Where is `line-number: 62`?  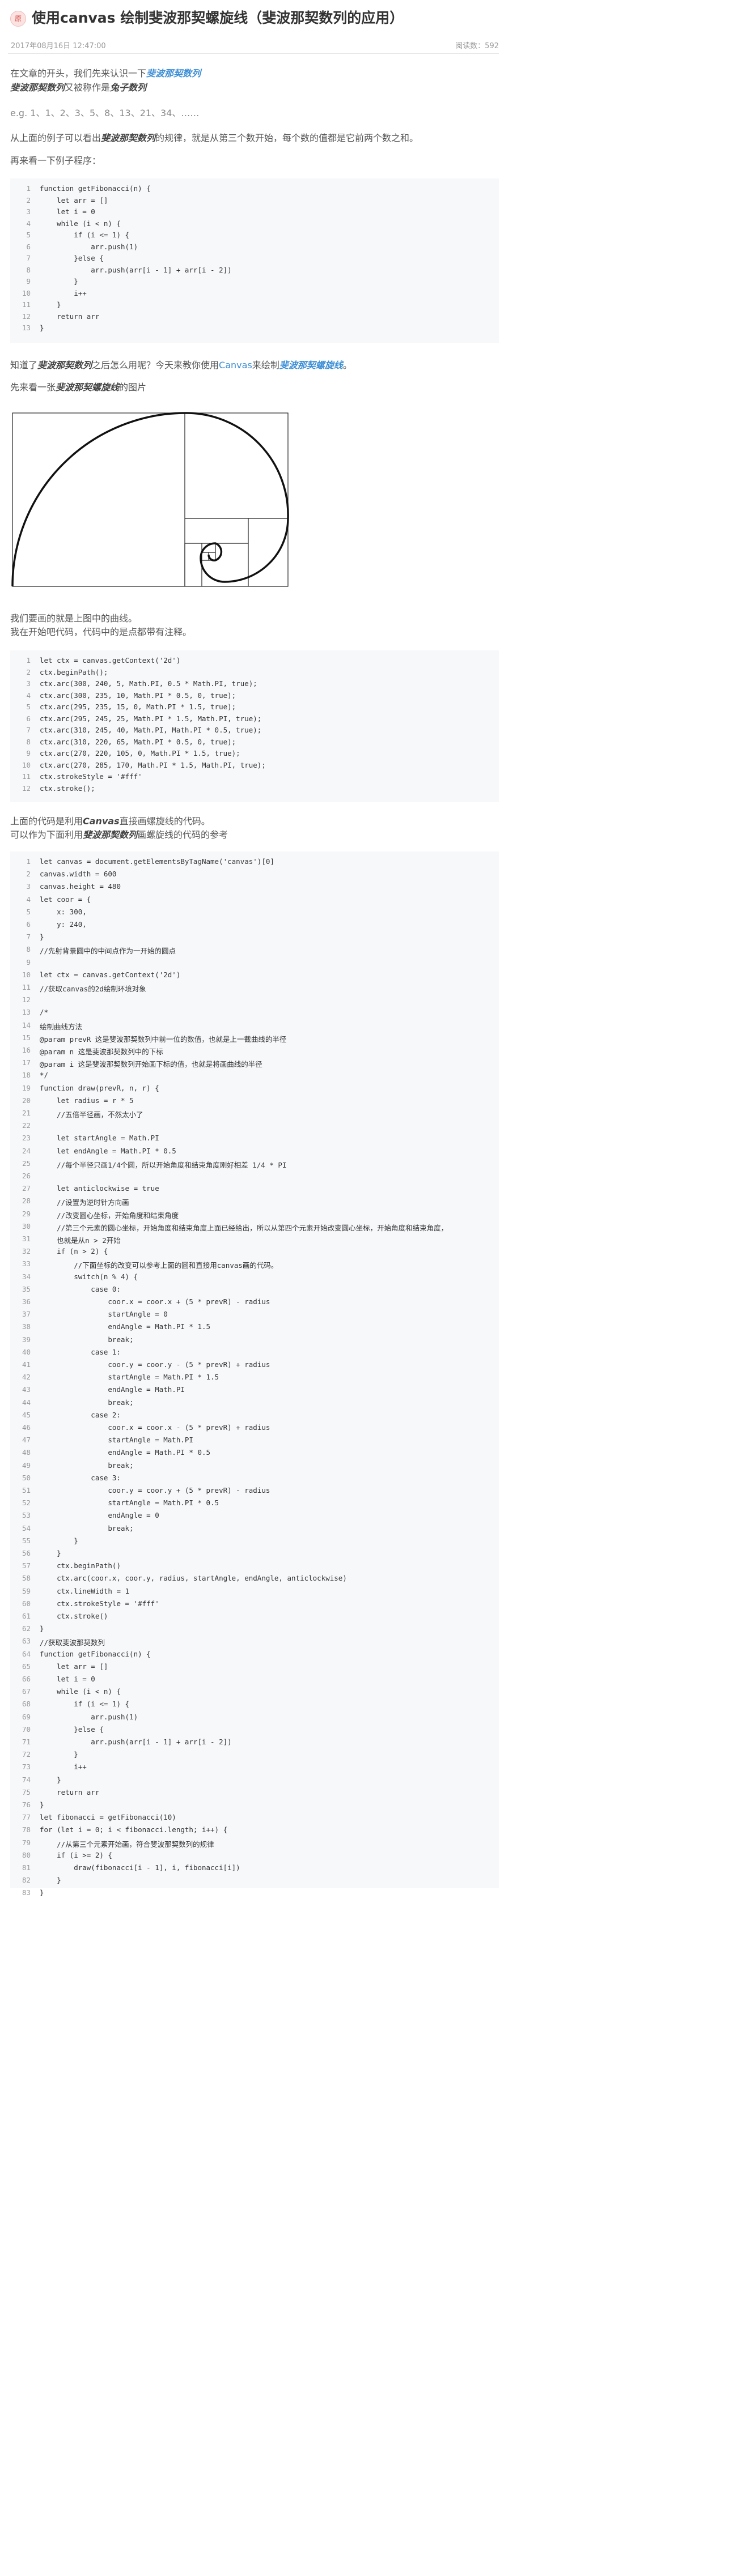 line-number: 62 is located at coordinates (26, 1628).